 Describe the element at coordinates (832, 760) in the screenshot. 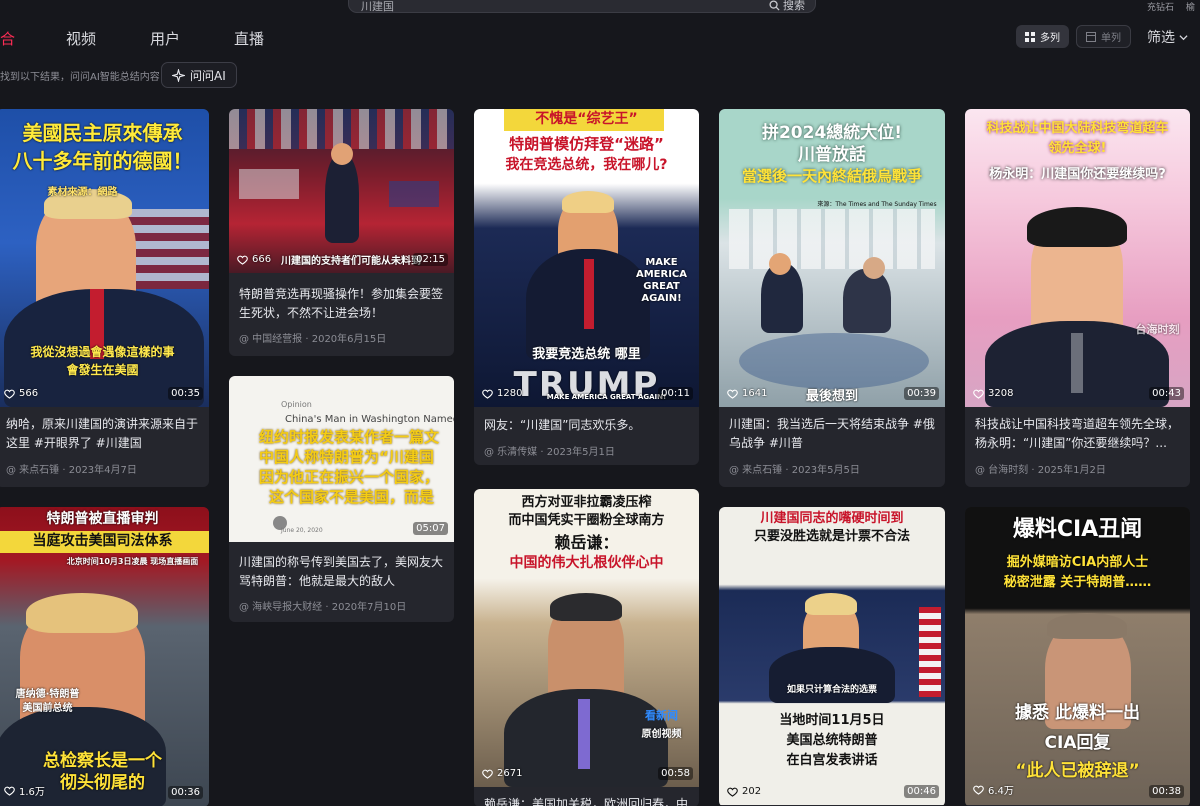

I see `thumbnail-caption: 在白宫发表讲话` at that location.